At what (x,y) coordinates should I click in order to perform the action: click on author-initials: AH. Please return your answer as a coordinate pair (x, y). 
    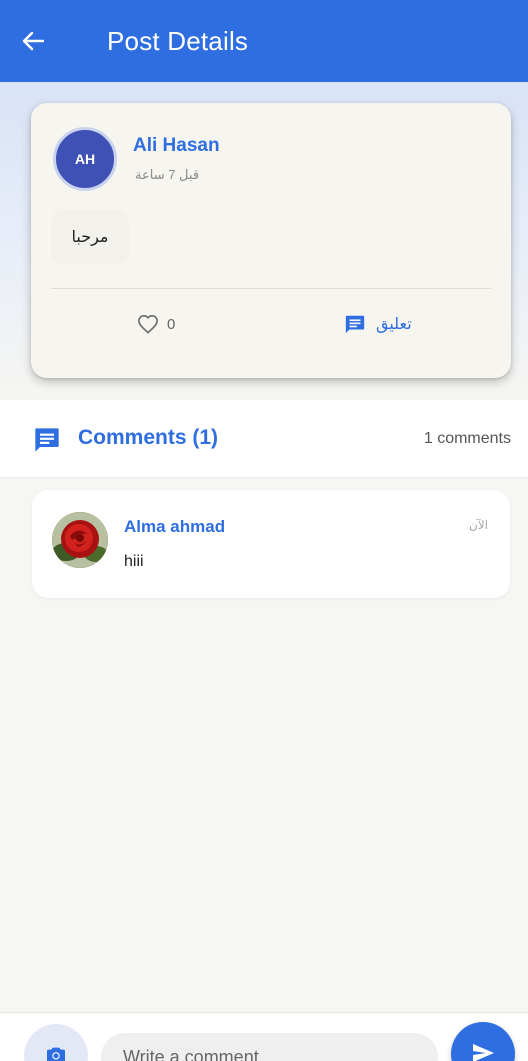
    Looking at the image, I should click on (85, 159).